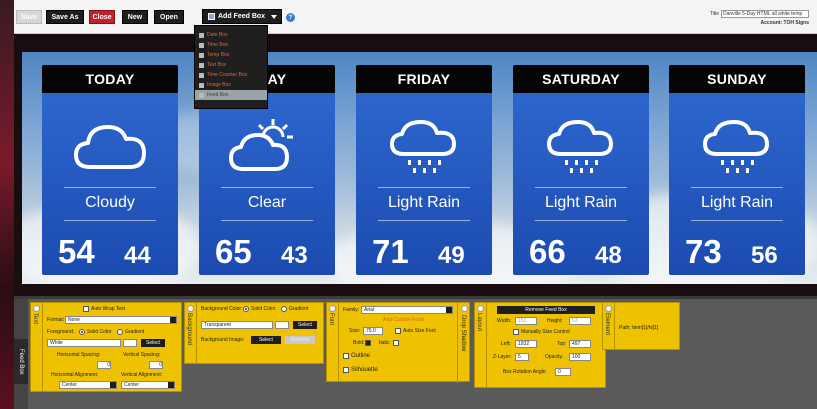 This screenshot has height=409, width=817. Describe the element at coordinates (737, 170) in the screenshot. I see `forecast-card: SUNDAY Light Rain 73 56` at that location.